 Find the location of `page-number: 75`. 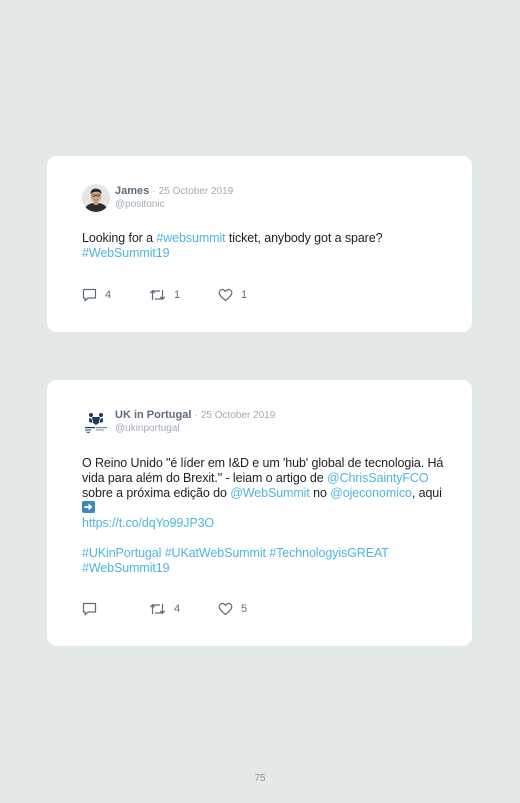

page-number: 75 is located at coordinates (260, 778).